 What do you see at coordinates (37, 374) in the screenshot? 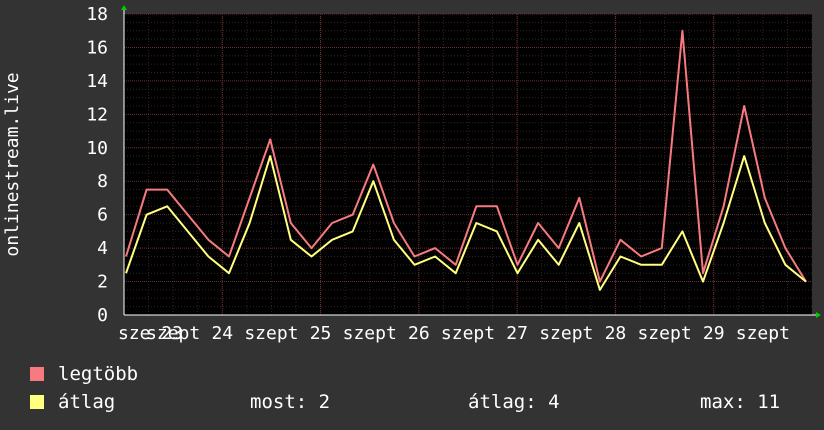
I see `legend-swatch-max` at bounding box center [37, 374].